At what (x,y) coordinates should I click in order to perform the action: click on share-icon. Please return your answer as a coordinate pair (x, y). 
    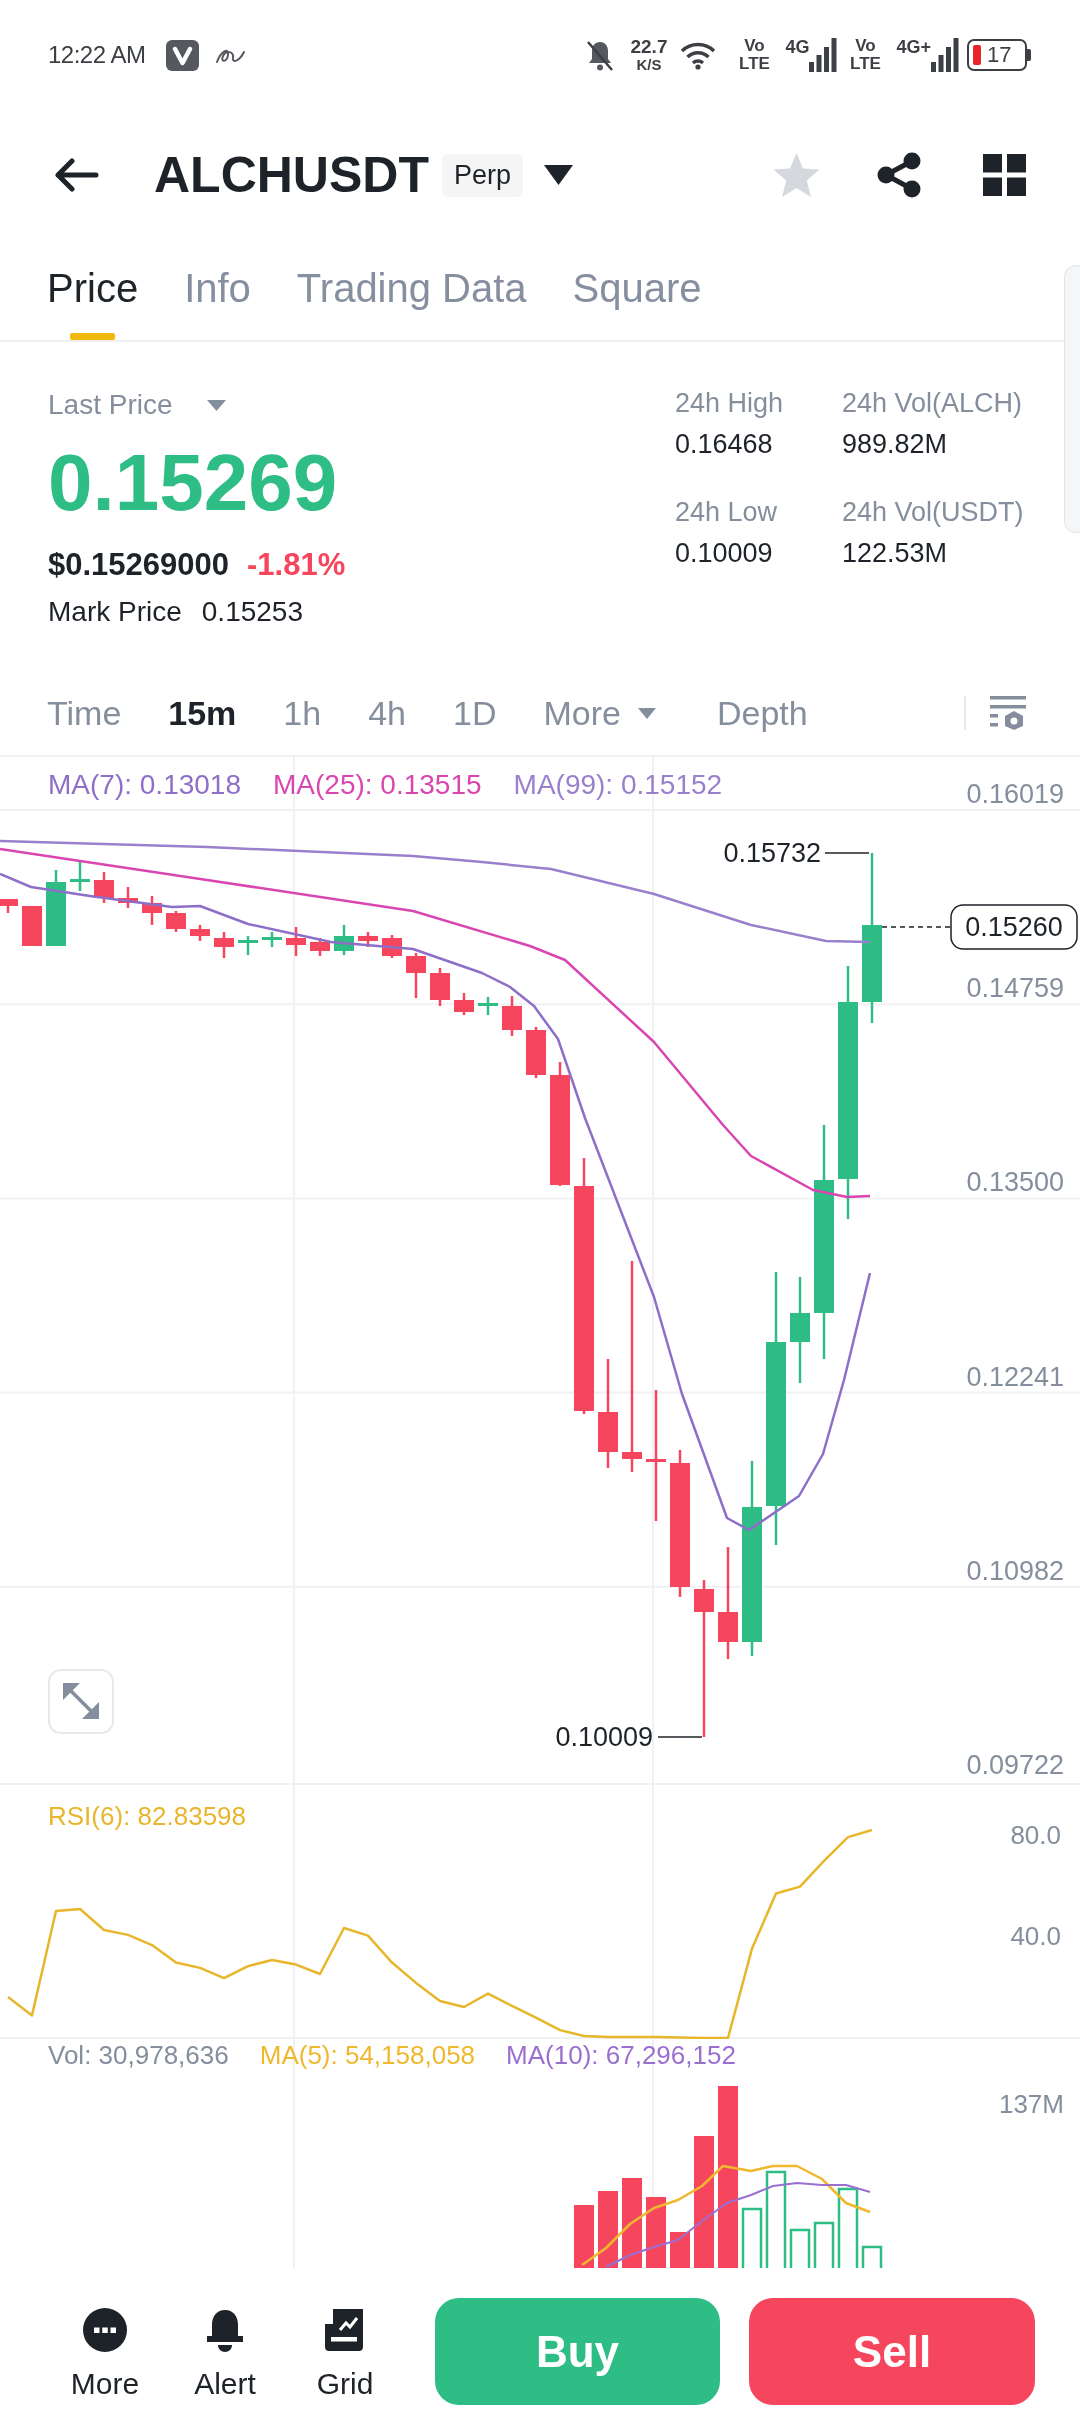
    Looking at the image, I should click on (899, 175).